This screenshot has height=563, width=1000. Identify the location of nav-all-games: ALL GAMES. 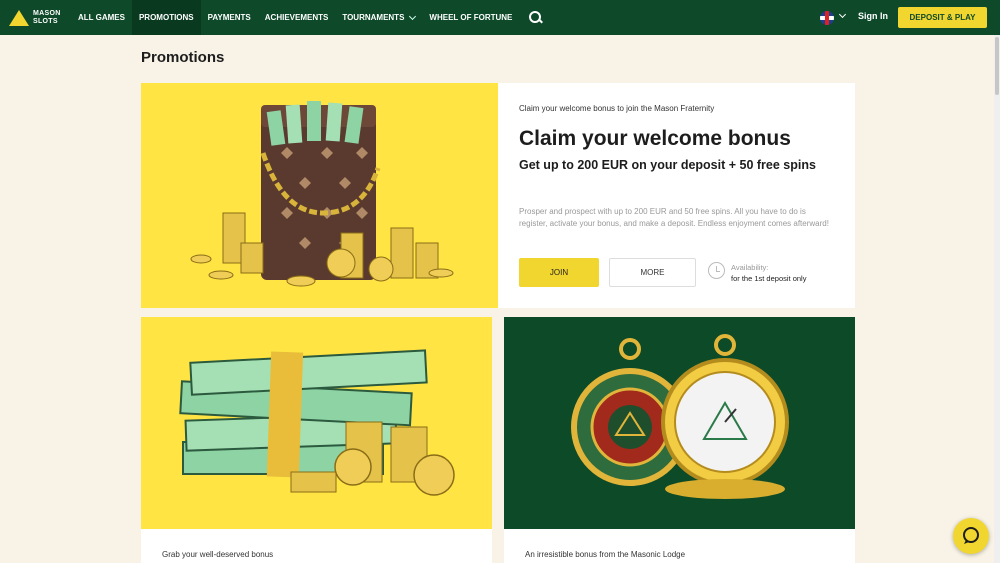
(101, 17).